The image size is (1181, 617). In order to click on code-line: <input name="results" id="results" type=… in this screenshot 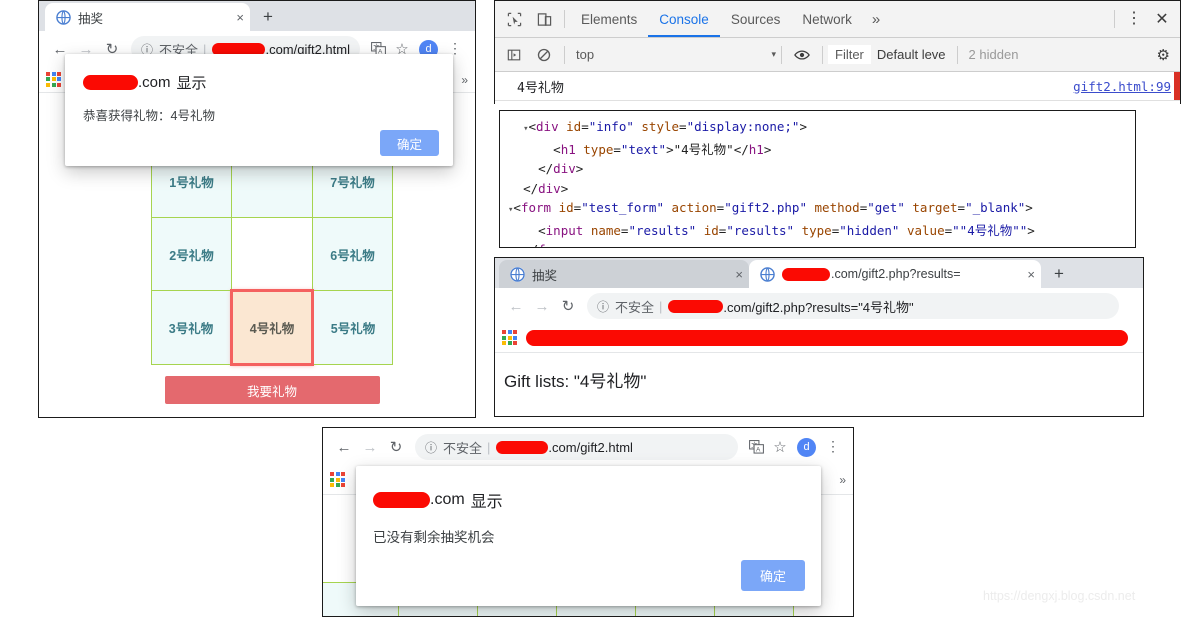, I will do `click(817, 231)`.